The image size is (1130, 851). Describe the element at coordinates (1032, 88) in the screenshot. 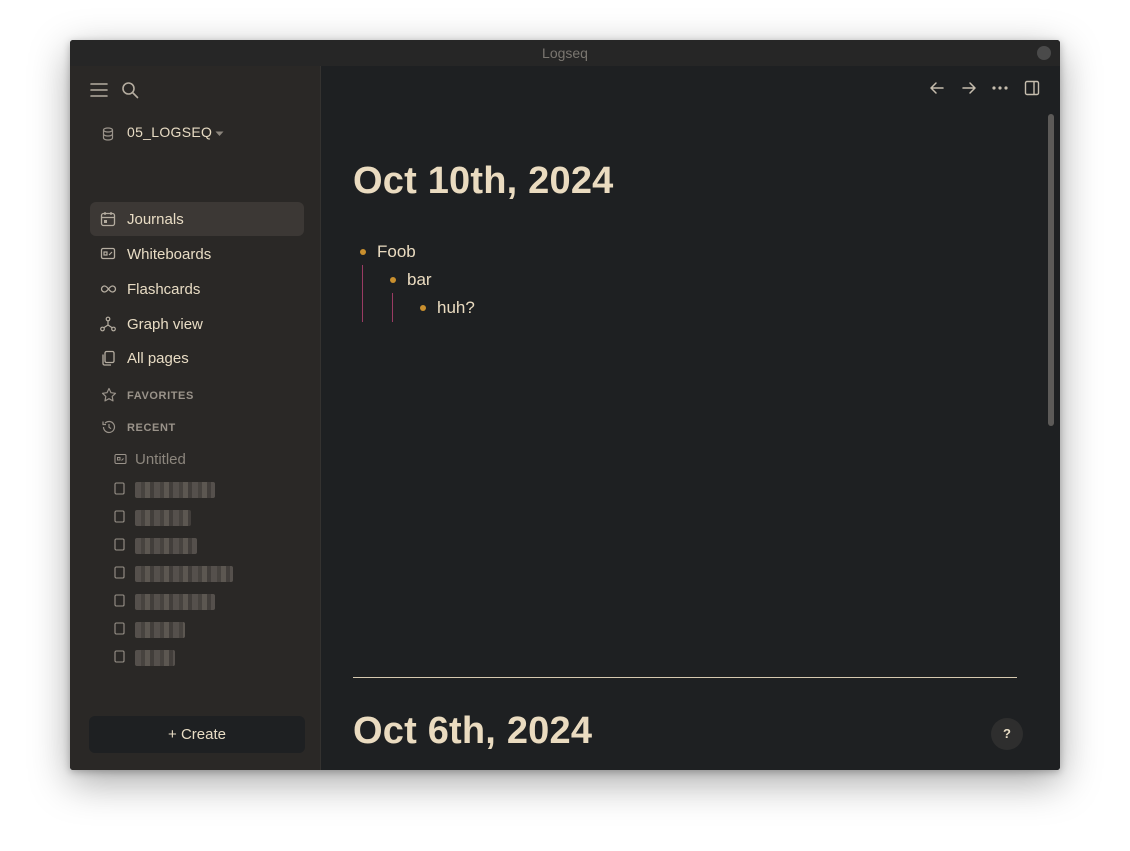

I see `toggle-right-sidebar-icon` at that location.